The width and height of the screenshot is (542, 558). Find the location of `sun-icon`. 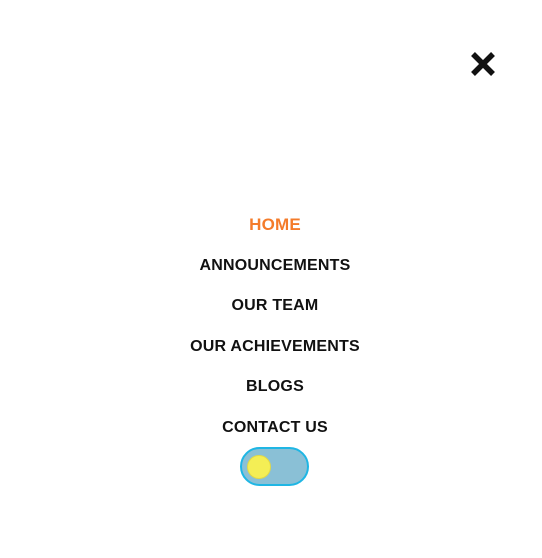

sun-icon is located at coordinates (259, 467).